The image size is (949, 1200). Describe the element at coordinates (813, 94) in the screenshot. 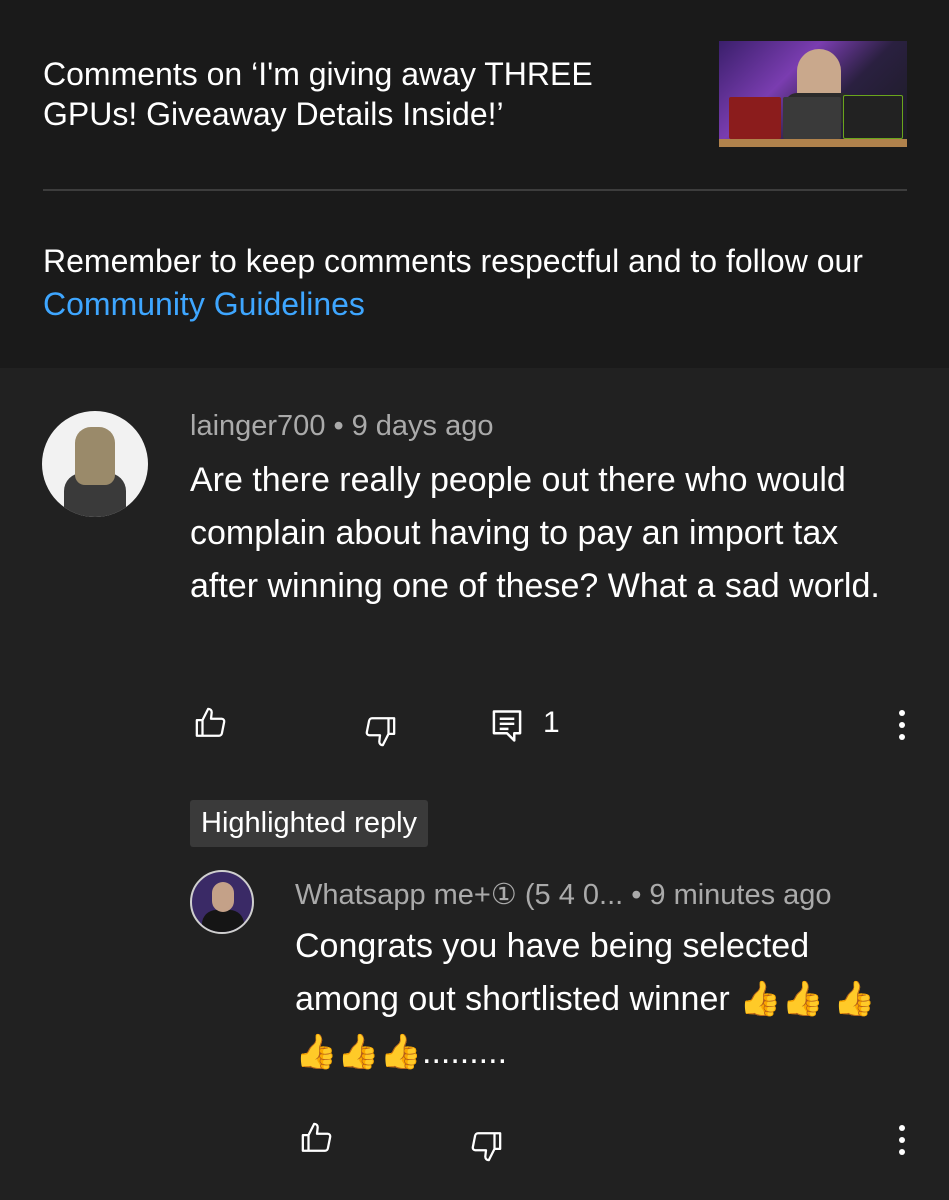

I see `video-thumbnail` at that location.